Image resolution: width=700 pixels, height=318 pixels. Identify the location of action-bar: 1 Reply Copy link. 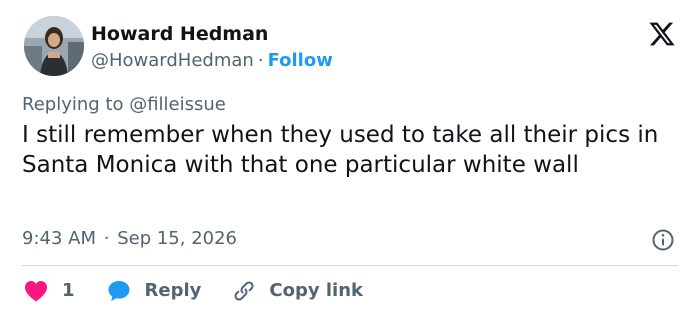
(193, 291).